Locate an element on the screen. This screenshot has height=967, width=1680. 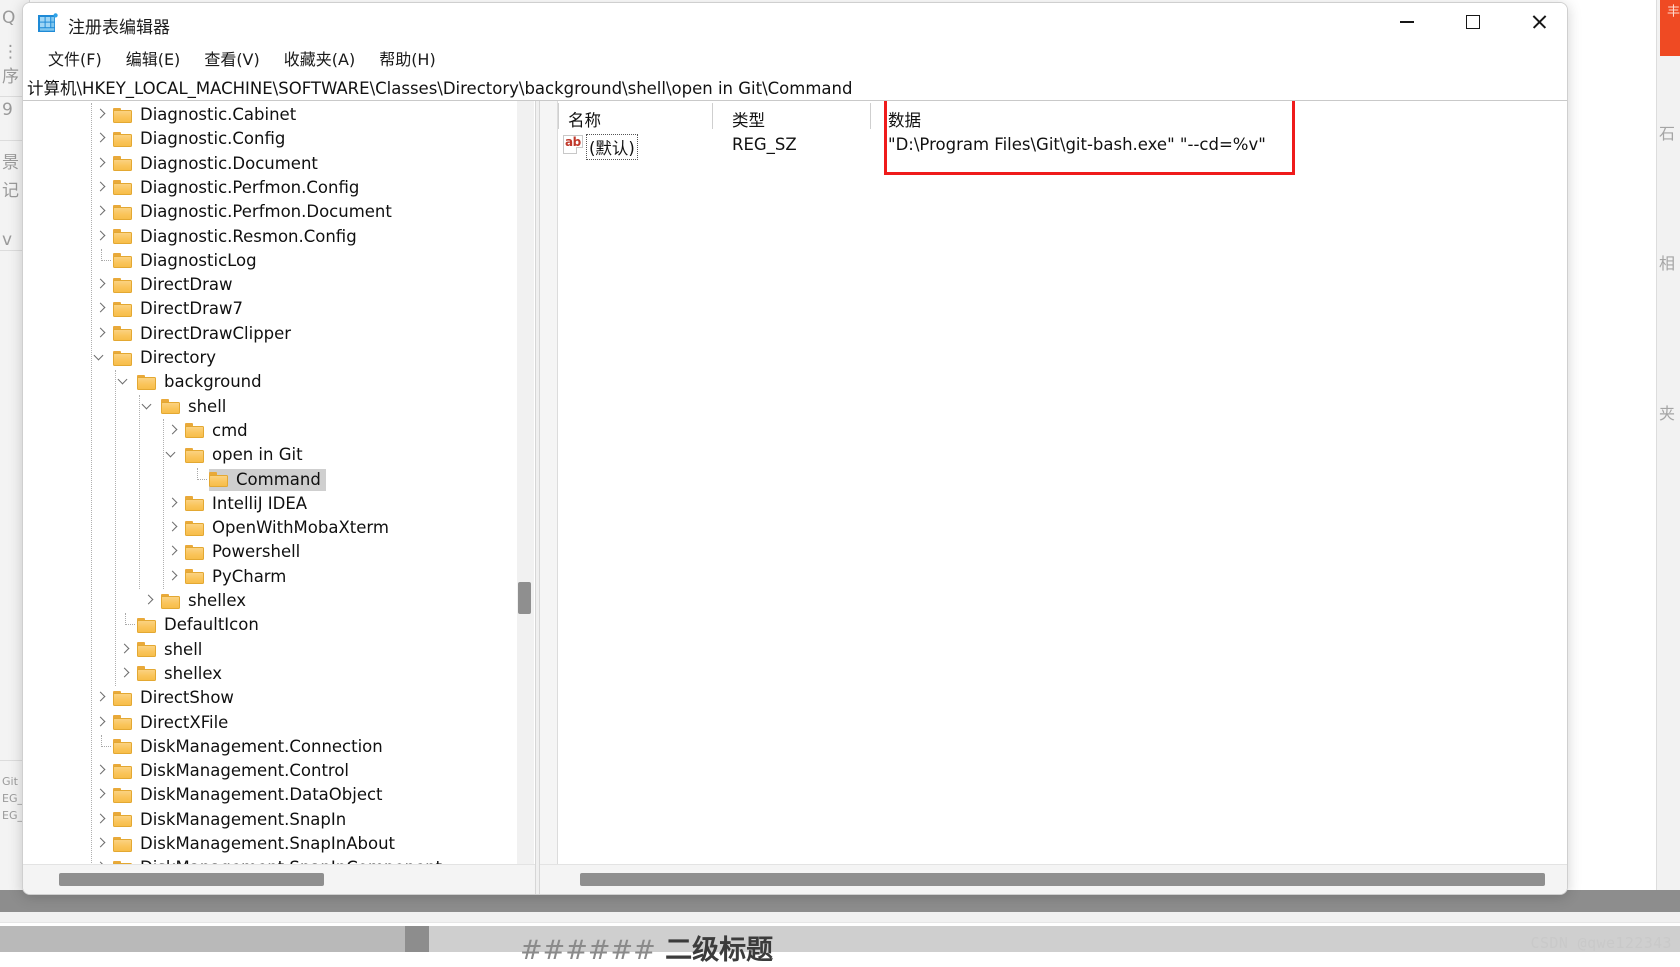
tree-item-content: background is located at coordinates (200, 382).